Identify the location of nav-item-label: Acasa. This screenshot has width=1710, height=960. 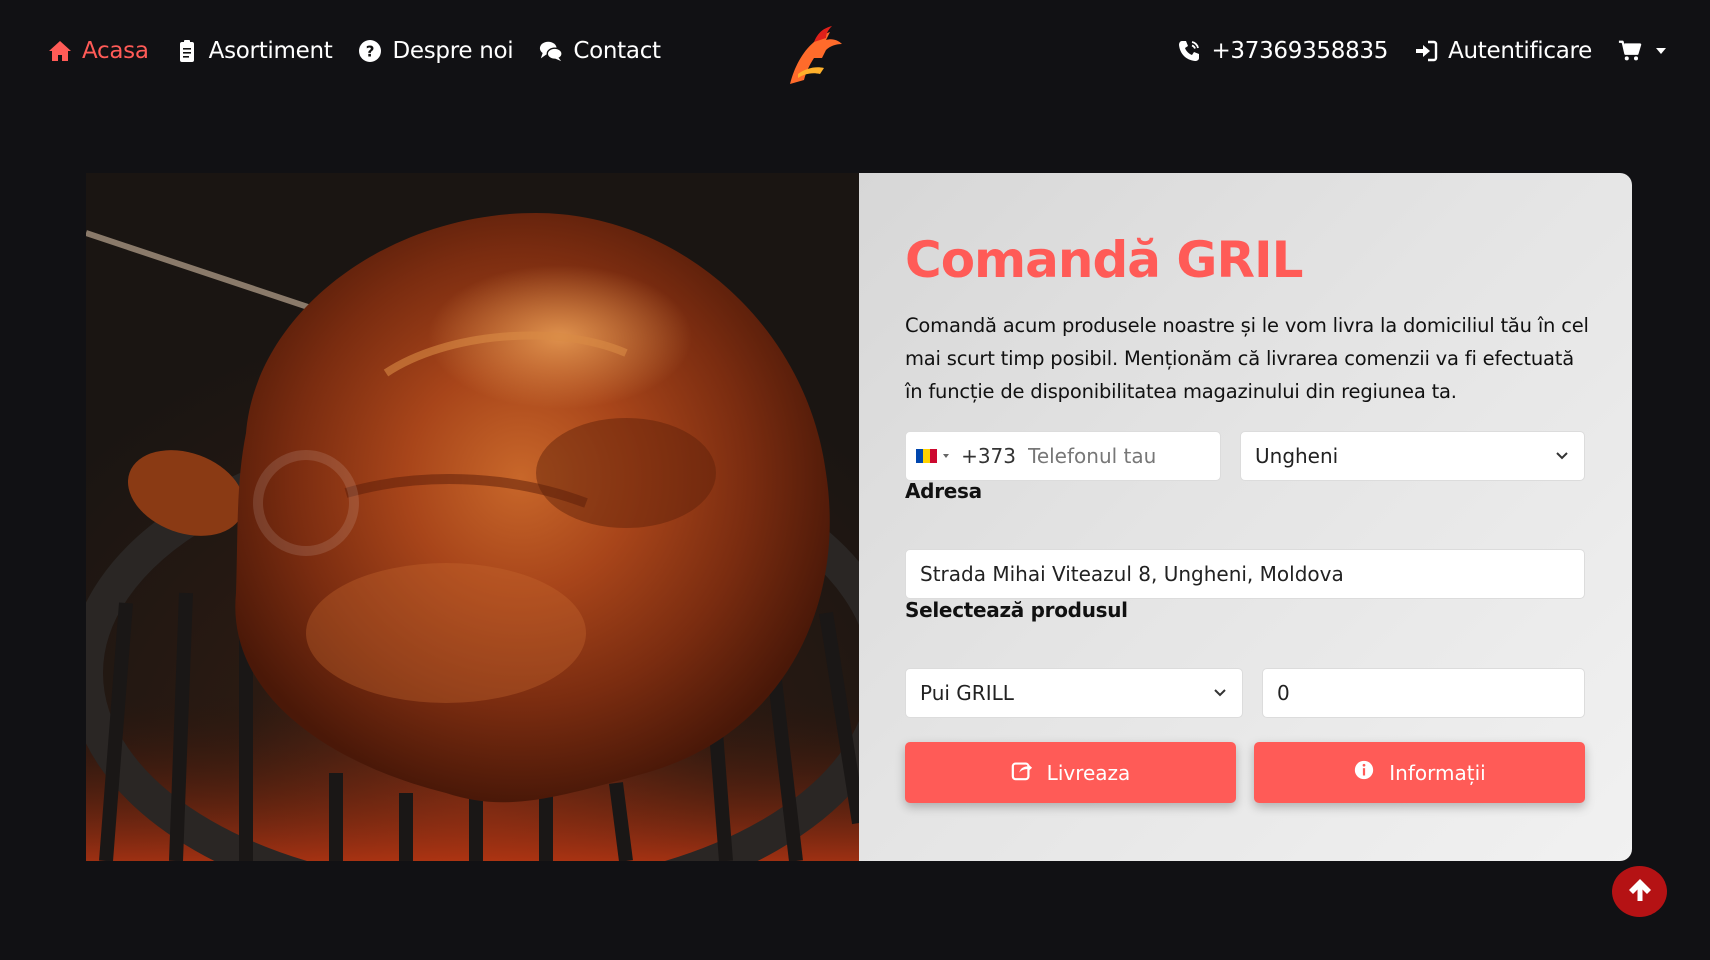
(115, 51).